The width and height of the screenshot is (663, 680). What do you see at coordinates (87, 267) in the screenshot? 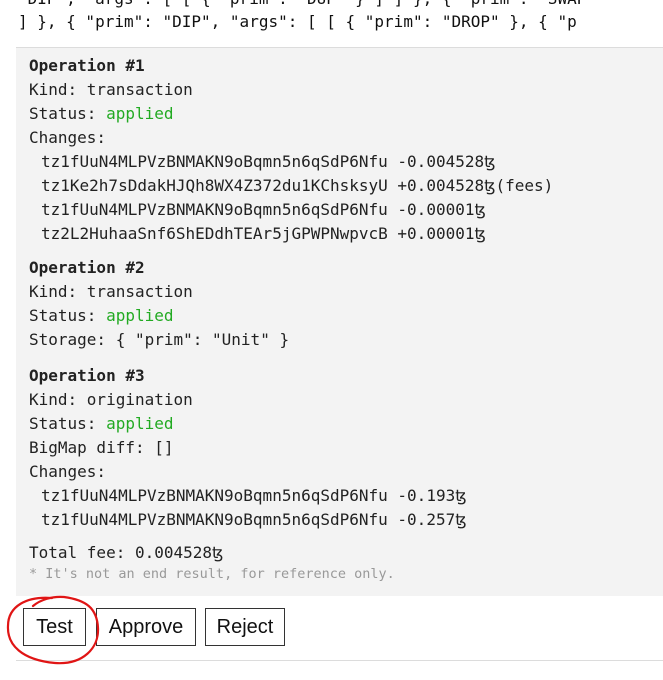
I see `operation-title: Operation #2` at bounding box center [87, 267].